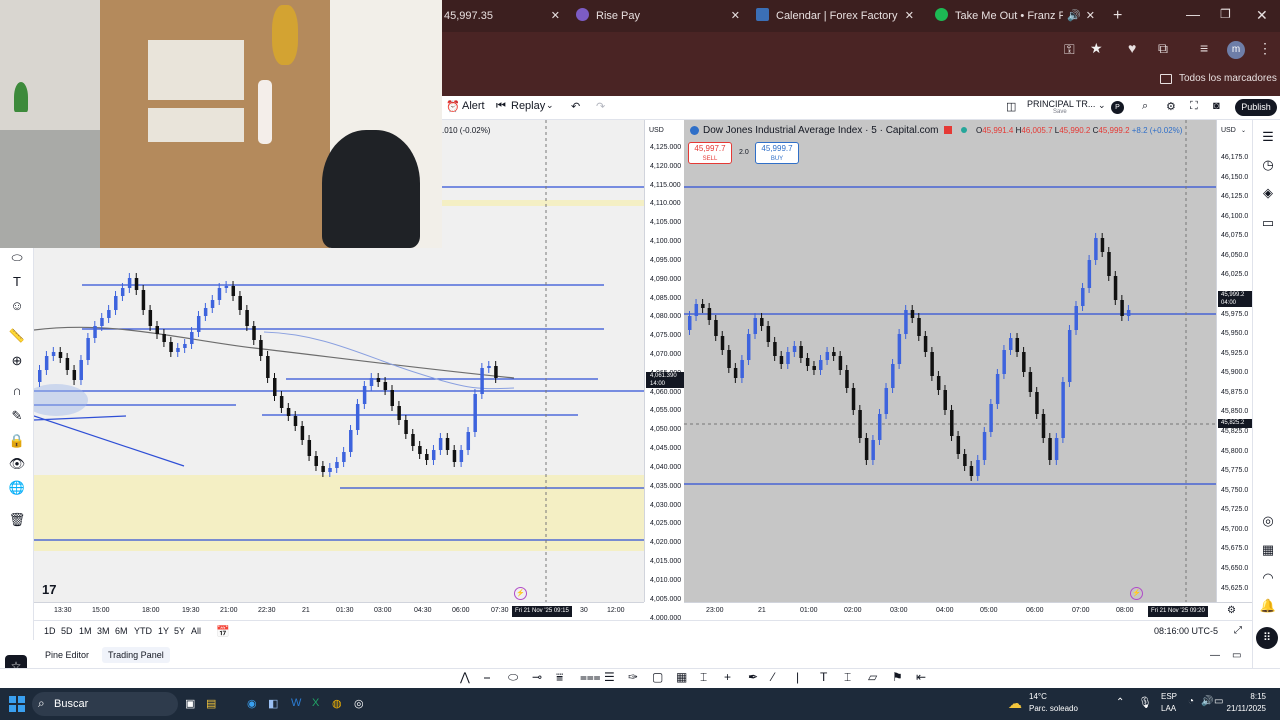 The image size is (1280, 720). What do you see at coordinates (315, 703) in the screenshot?
I see `excel-icon: X` at bounding box center [315, 703].